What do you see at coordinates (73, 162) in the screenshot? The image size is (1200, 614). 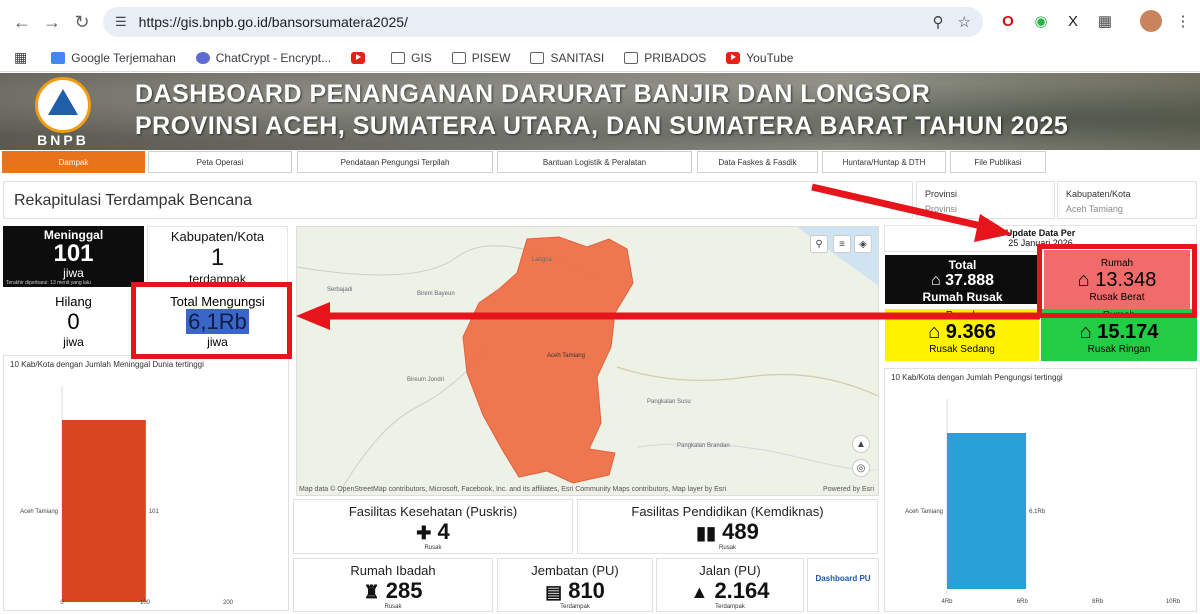 I see `tab-dampak: Dampak` at bounding box center [73, 162].